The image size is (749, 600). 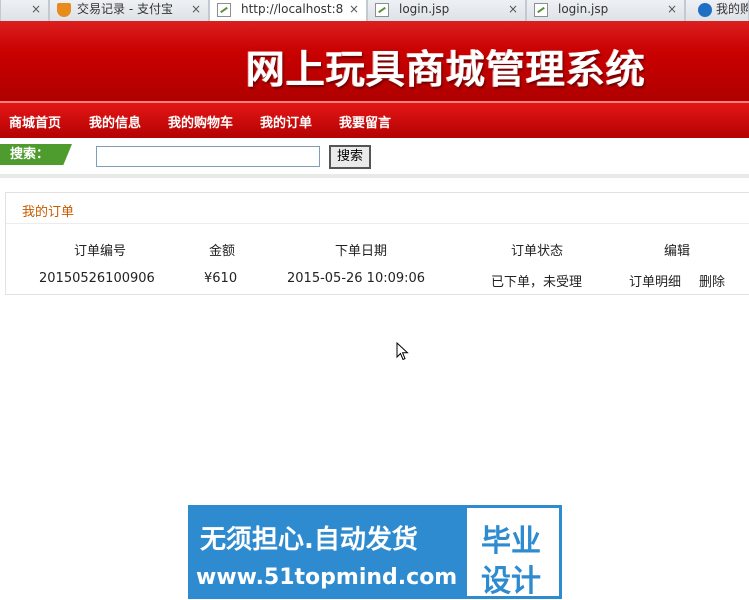 I want to click on column-header-edit: 编辑, so click(x=677, y=251).